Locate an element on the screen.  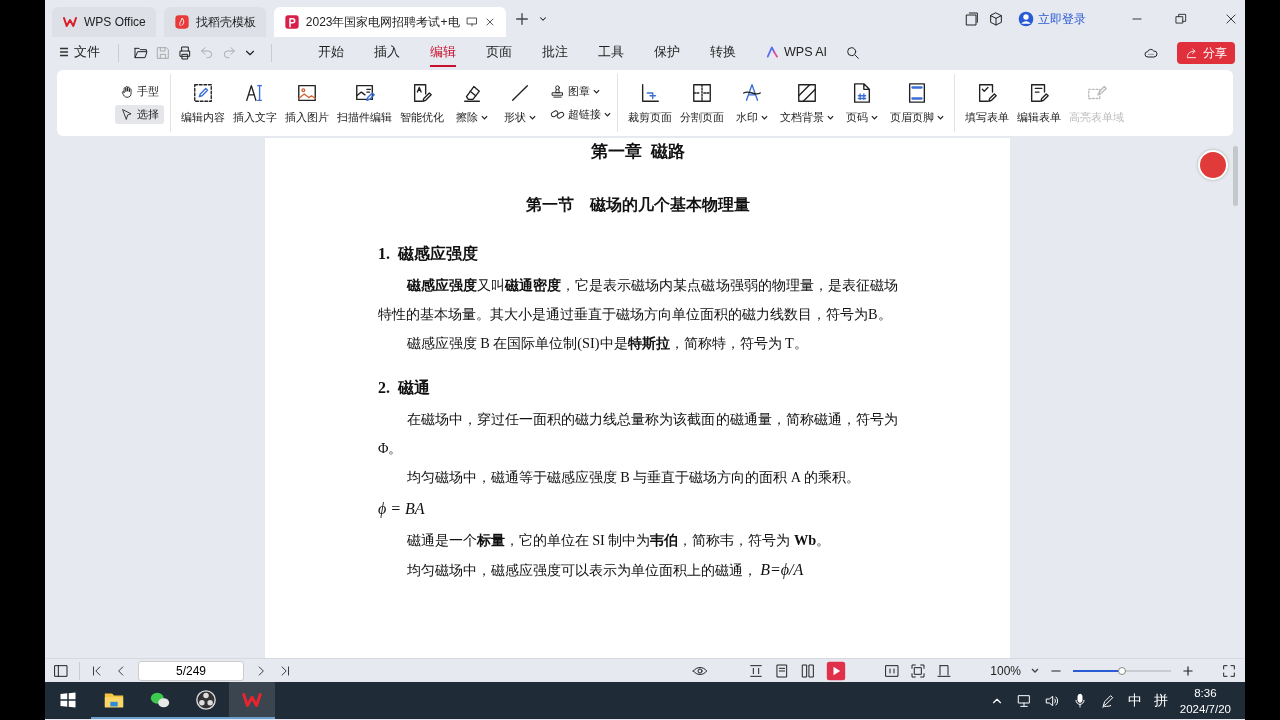
windows-stack-icon is located at coordinates (972, 19).